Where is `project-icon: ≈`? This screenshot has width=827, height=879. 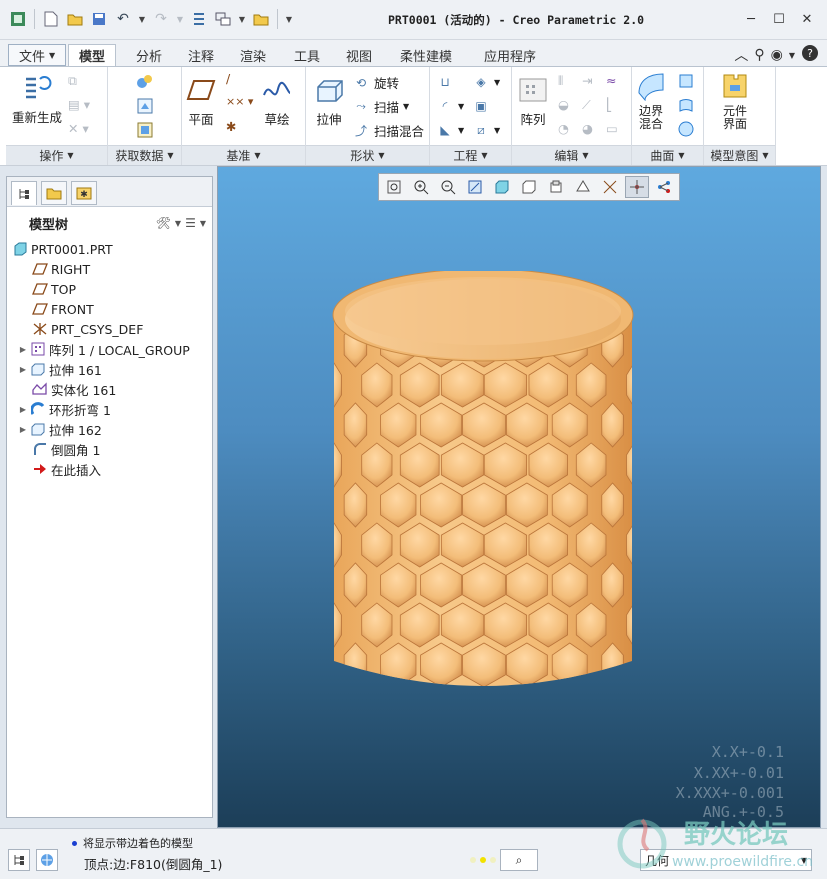
project-icon: ≈ is located at coordinates (611, 80).